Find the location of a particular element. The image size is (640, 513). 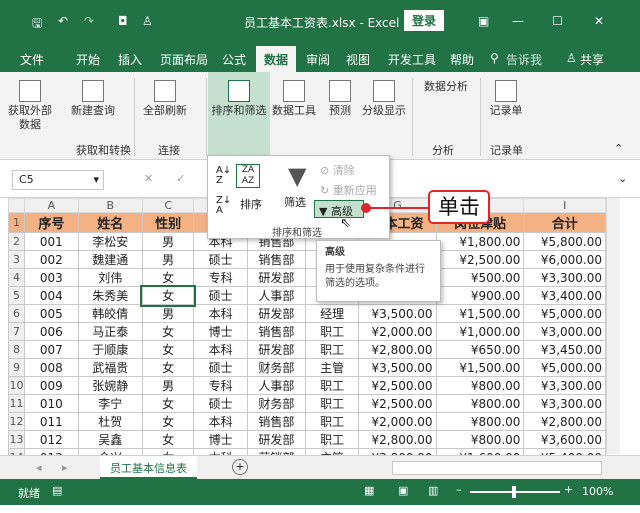

table-cell: 张婉静 is located at coordinates (110, 385).